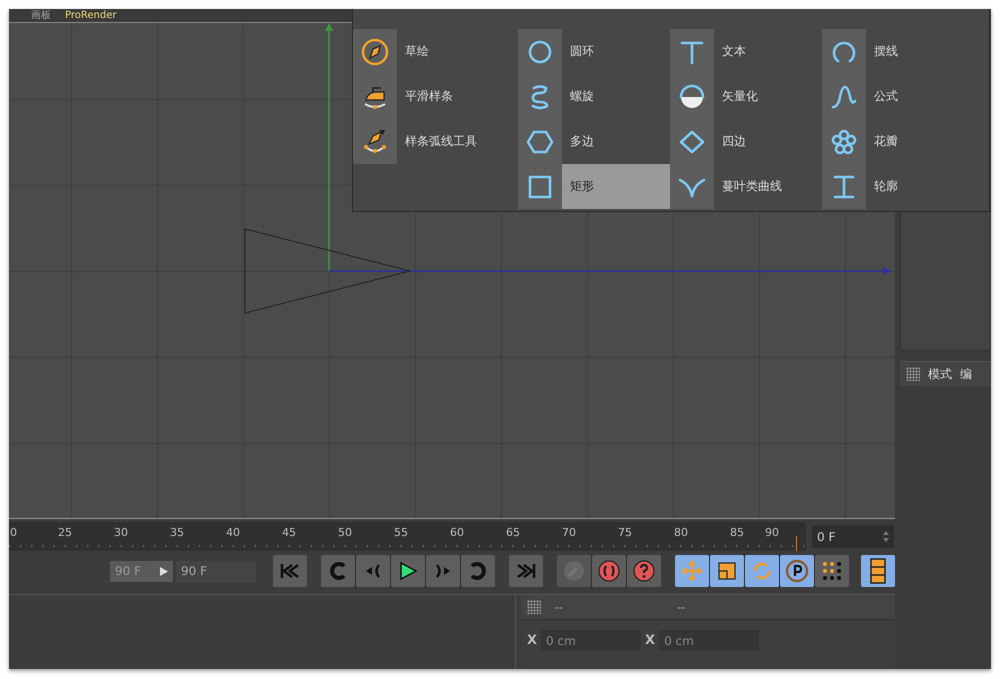  I want to click on move-toggle, so click(692, 571).